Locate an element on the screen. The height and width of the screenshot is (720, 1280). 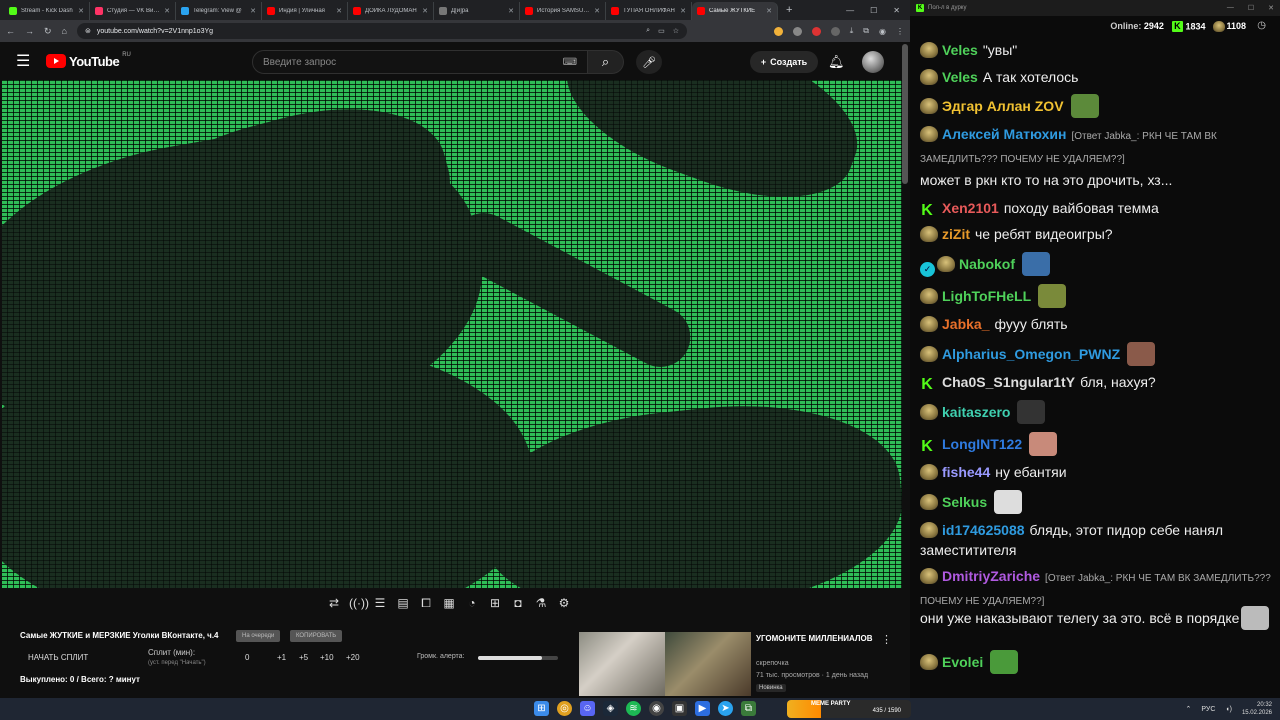
kebab-menu-icon: ⋮ is located at coordinates (900, 31).